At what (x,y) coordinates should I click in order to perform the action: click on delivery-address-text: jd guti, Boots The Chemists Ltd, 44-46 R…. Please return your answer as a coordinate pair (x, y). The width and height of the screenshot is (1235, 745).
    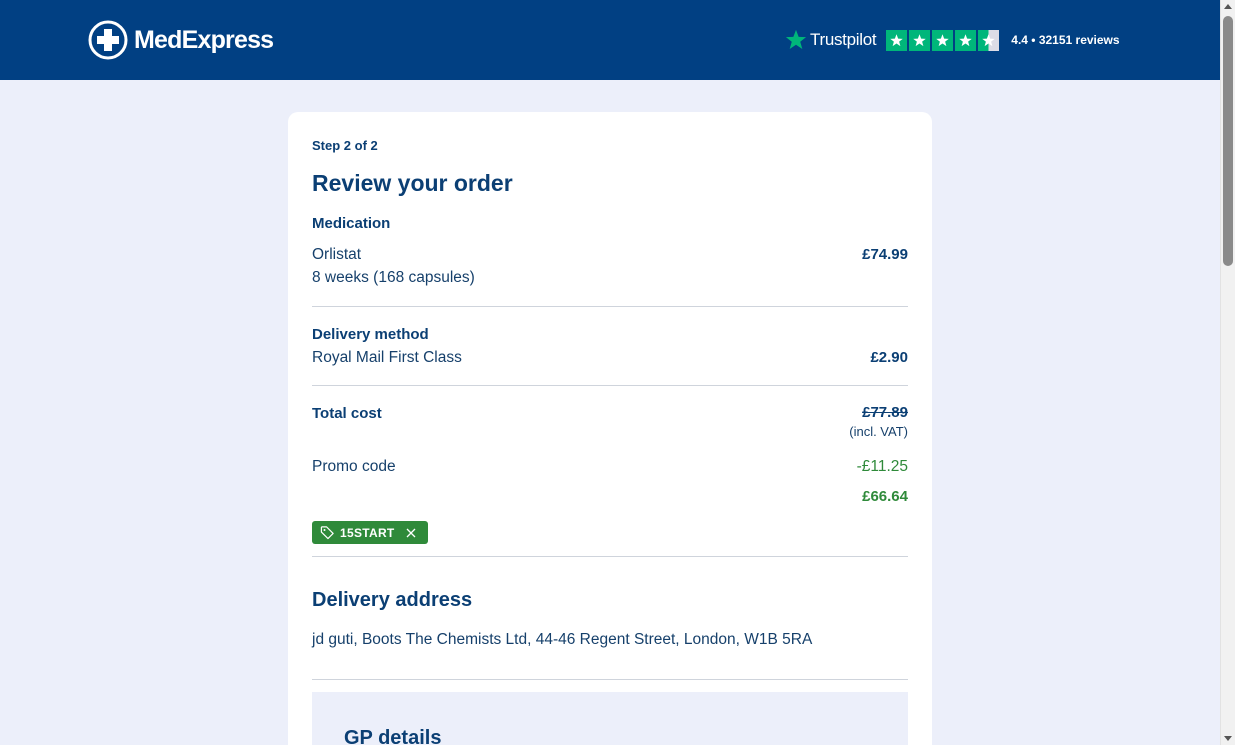
    Looking at the image, I should click on (562, 639).